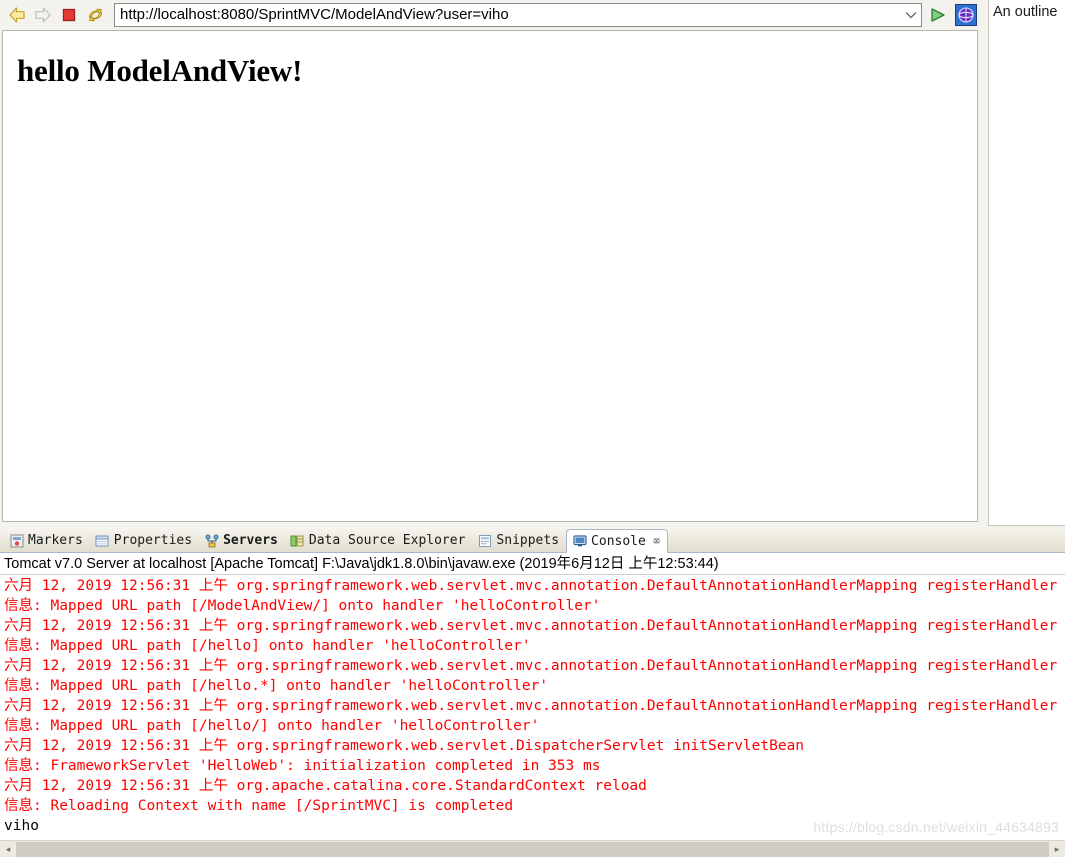 The height and width of the screenshot is (857, 1065). Describe the element at coordinates (55, 540) in the screenshot. I see `tab-label: Markers` at that location.